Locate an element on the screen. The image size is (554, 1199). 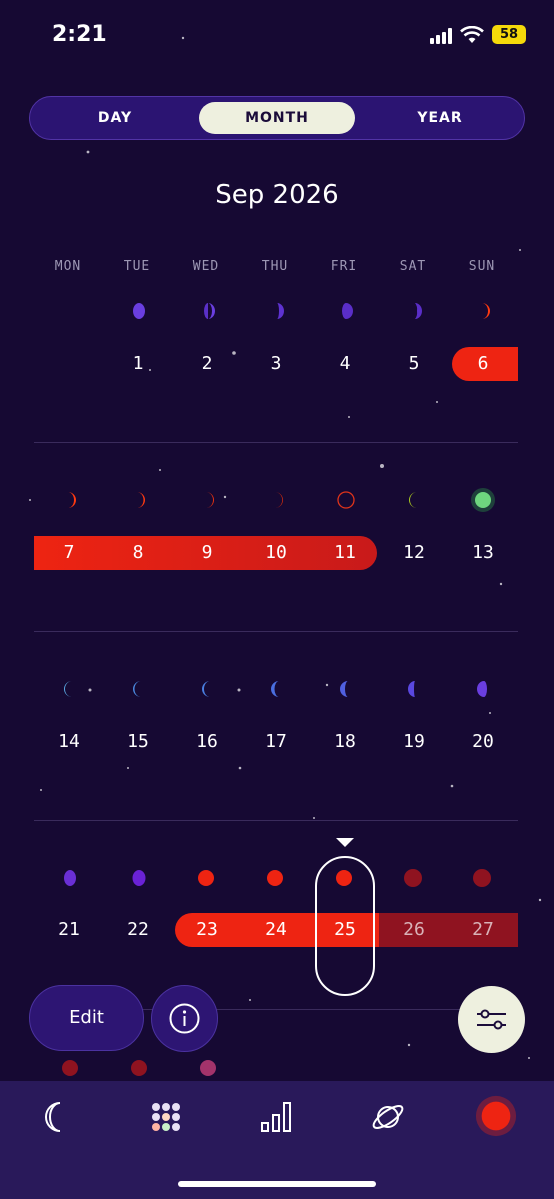
info-button is located at coordinates (184, 1018).